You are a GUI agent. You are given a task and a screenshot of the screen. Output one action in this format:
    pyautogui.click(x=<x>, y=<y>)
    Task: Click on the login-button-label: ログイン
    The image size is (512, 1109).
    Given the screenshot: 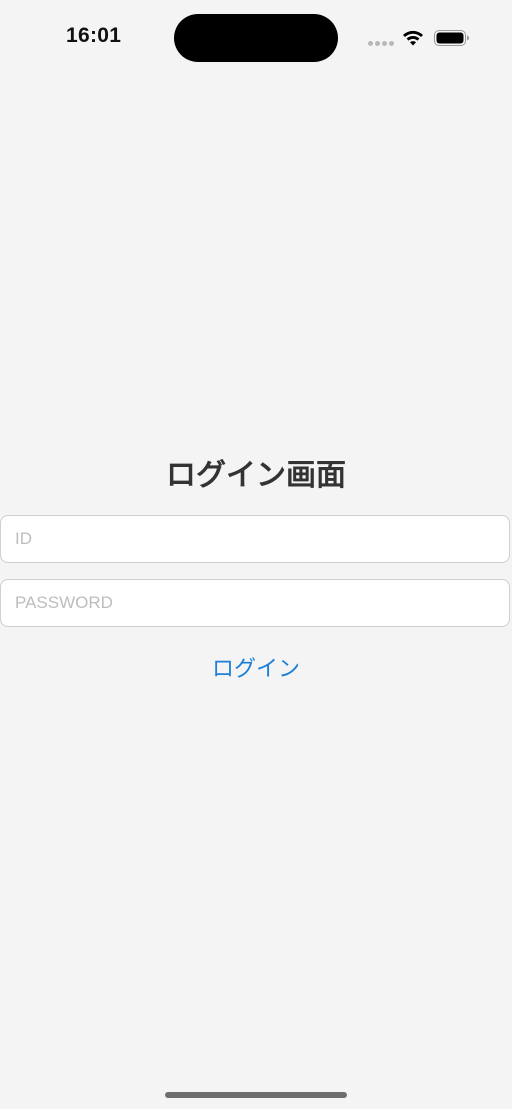 What is the action you would take?
    pyautogui.click(x=255, y=669)
    